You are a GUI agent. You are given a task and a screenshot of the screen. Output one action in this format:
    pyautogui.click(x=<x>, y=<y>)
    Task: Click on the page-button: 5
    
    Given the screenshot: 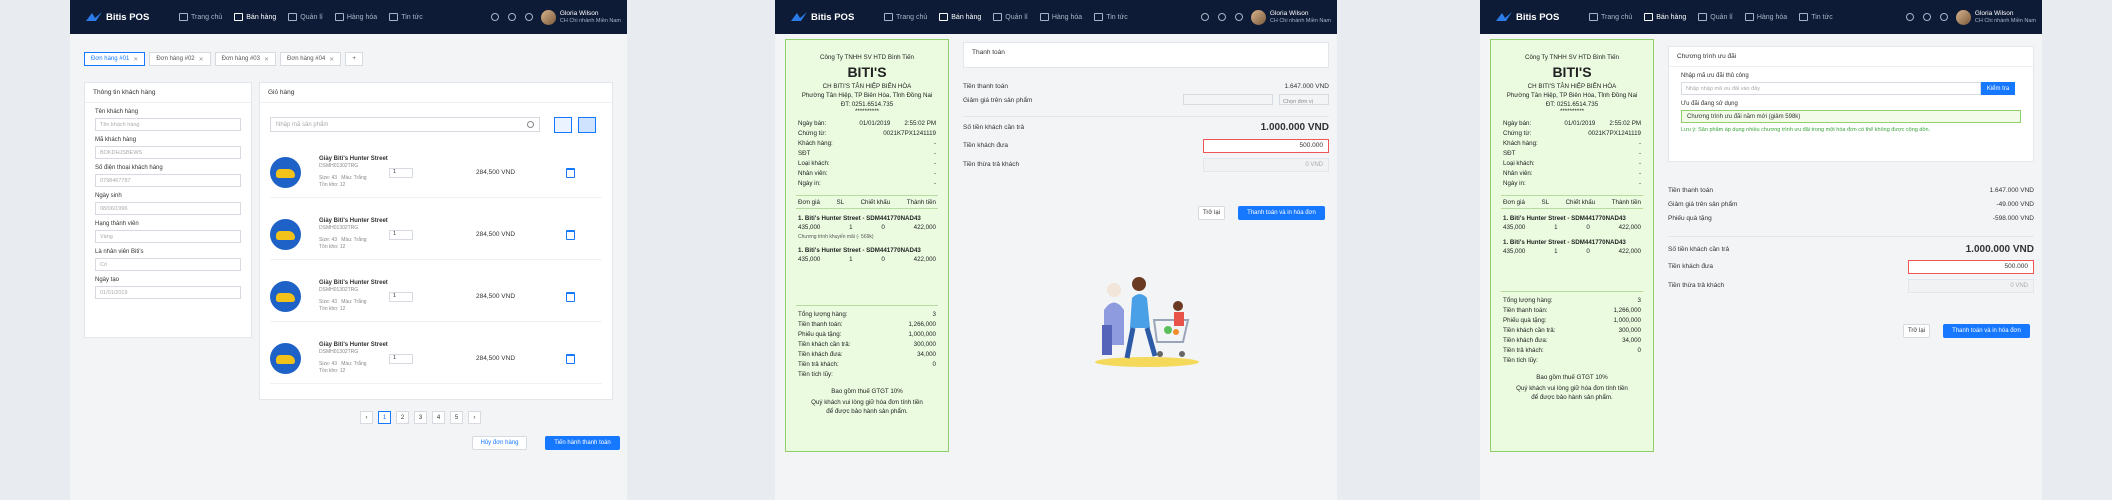 What is the action you would take?
    pyautogui.click(x=456, y=417)
    